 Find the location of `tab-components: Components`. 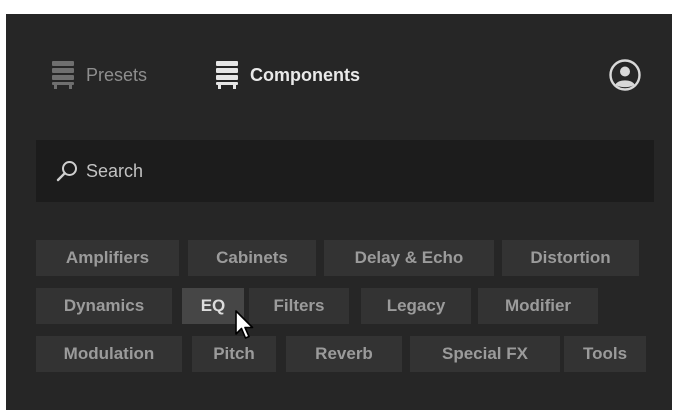

tab-components: Components is located at coordinates (288, 75).